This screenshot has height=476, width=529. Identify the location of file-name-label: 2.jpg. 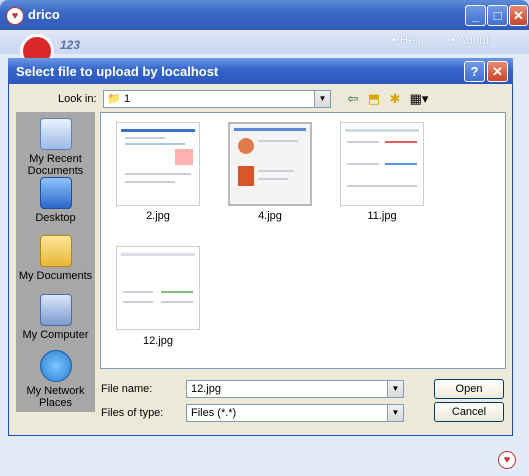
(158, 216).